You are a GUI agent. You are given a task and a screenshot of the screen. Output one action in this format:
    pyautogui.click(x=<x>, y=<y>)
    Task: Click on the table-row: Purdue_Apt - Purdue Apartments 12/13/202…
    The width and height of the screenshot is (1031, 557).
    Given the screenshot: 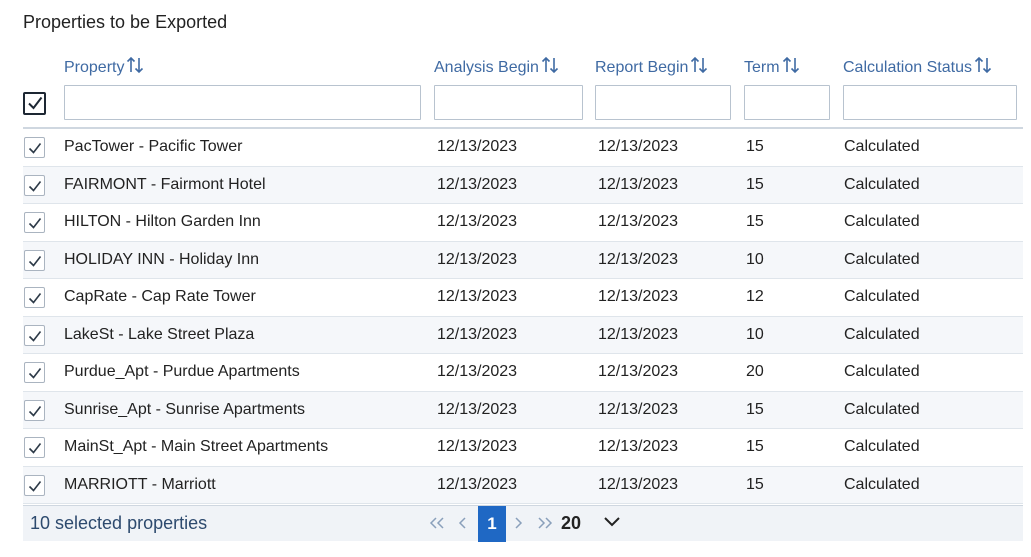 What is the action you would take?
    pyautogui.click(x=523, y=373)
    